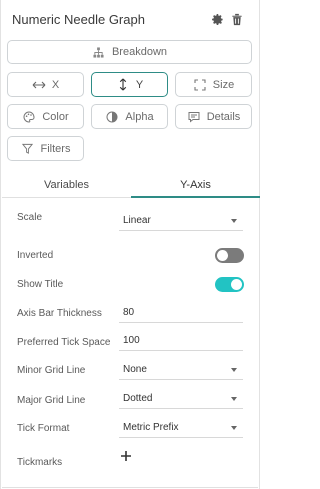 The height and width of the screenshot is (489, 320). I want to click on breakdown-button: Breakdown, so click(129, 52).